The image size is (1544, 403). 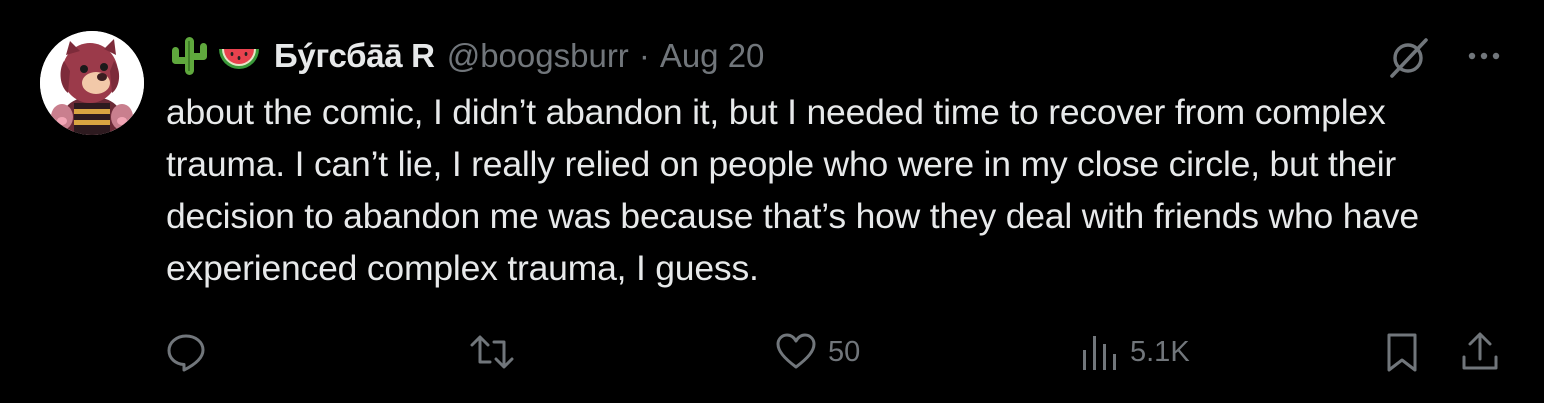 I want to click on avatar, so click(x=92, y=83).